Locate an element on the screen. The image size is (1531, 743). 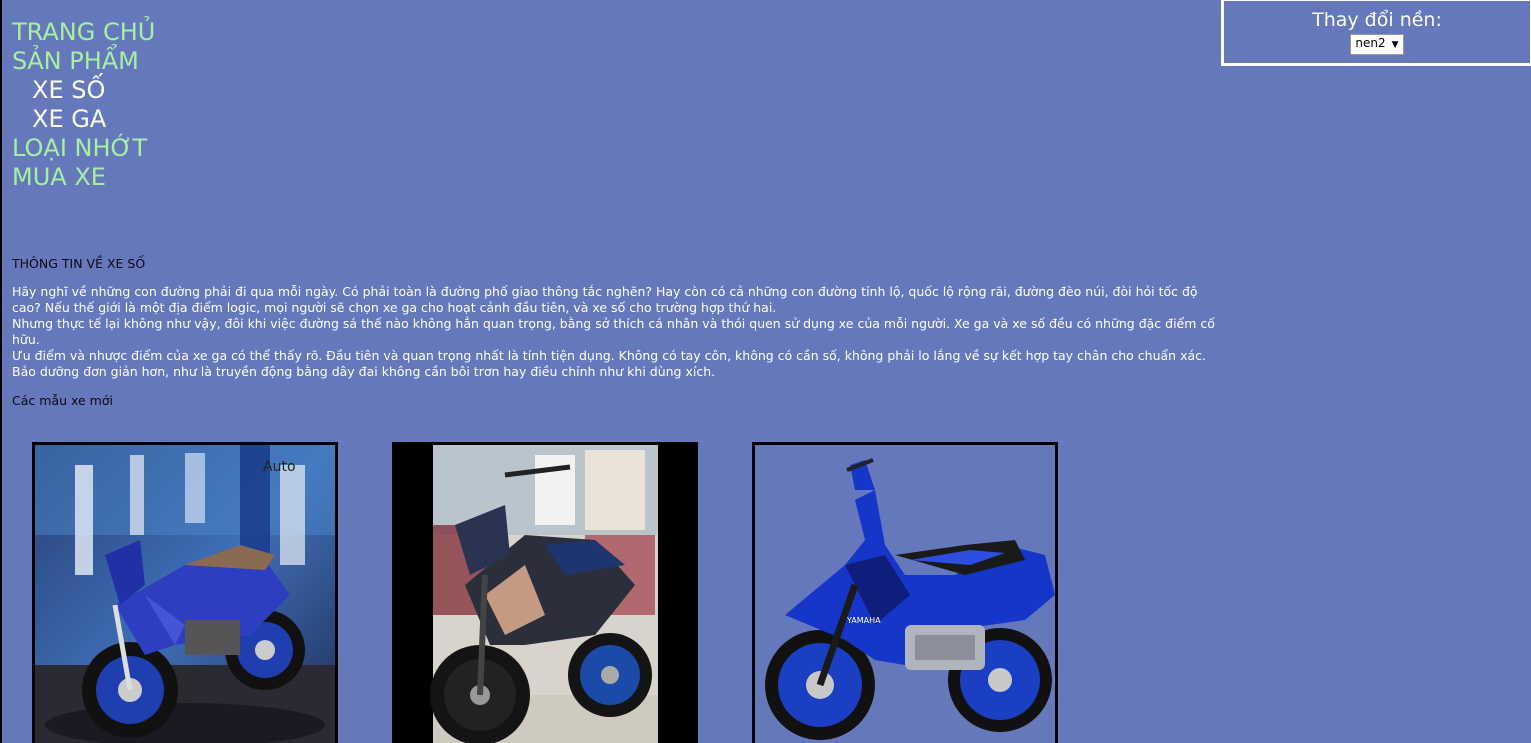
motorbike-image: YAMAHA is located at coordinates (905, 594).